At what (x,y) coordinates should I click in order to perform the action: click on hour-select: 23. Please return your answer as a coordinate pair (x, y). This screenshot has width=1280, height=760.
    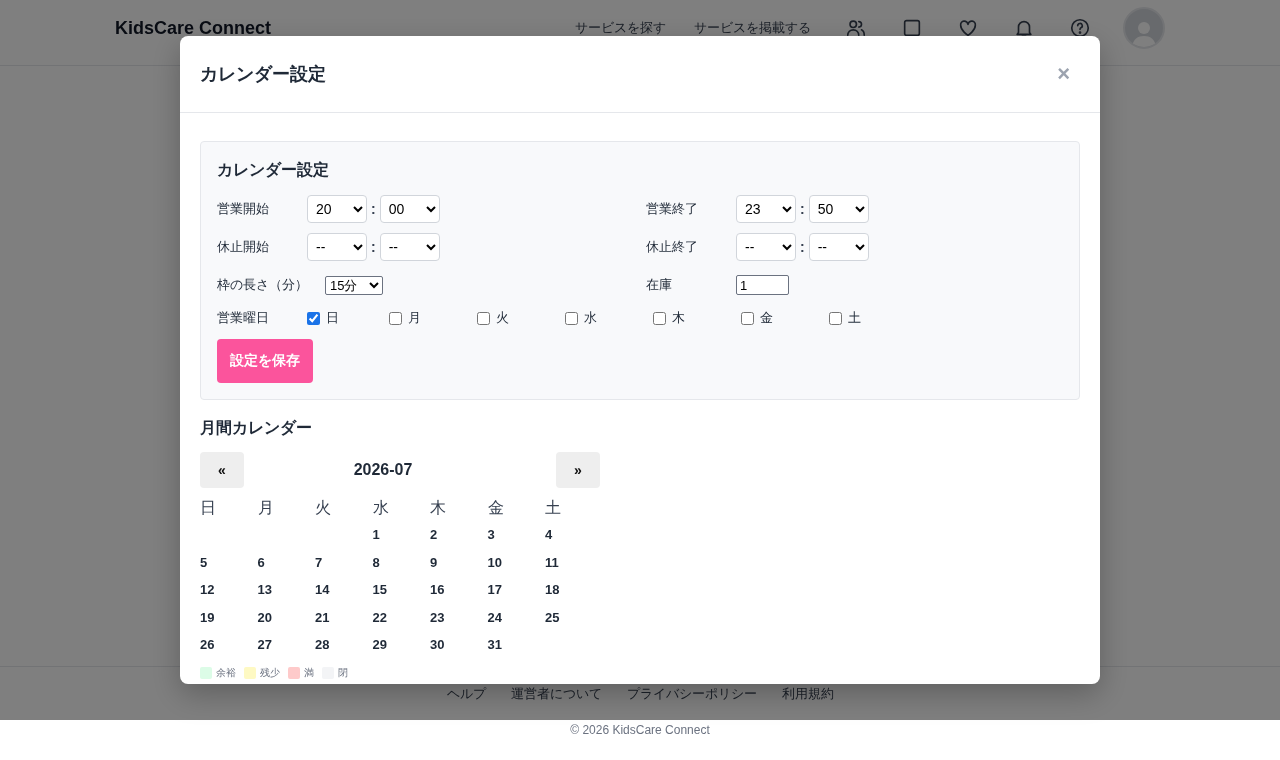
    Looking at the image, I should click on (766, 209).